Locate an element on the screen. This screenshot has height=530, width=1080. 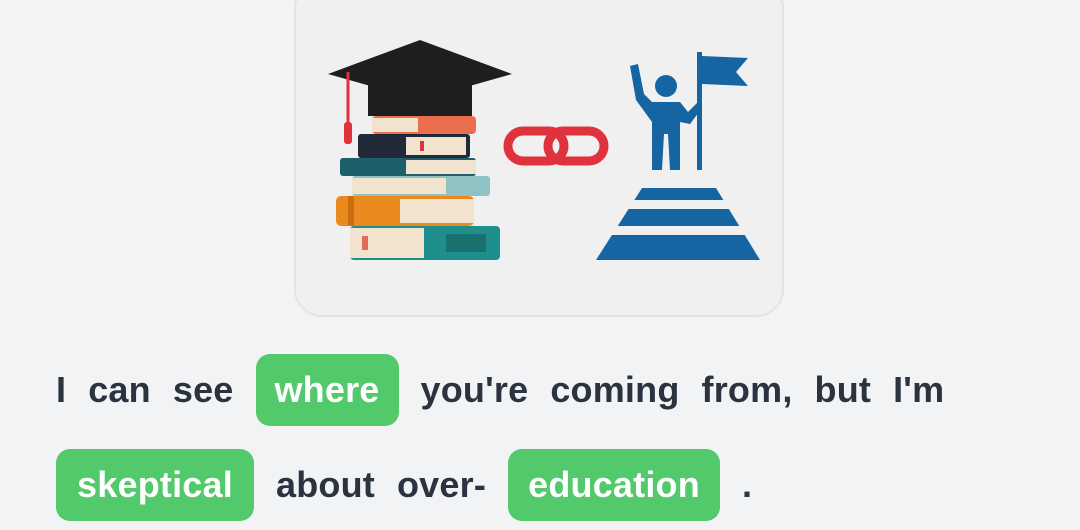
word-chip-where: where is located at coordinates (327, 390).